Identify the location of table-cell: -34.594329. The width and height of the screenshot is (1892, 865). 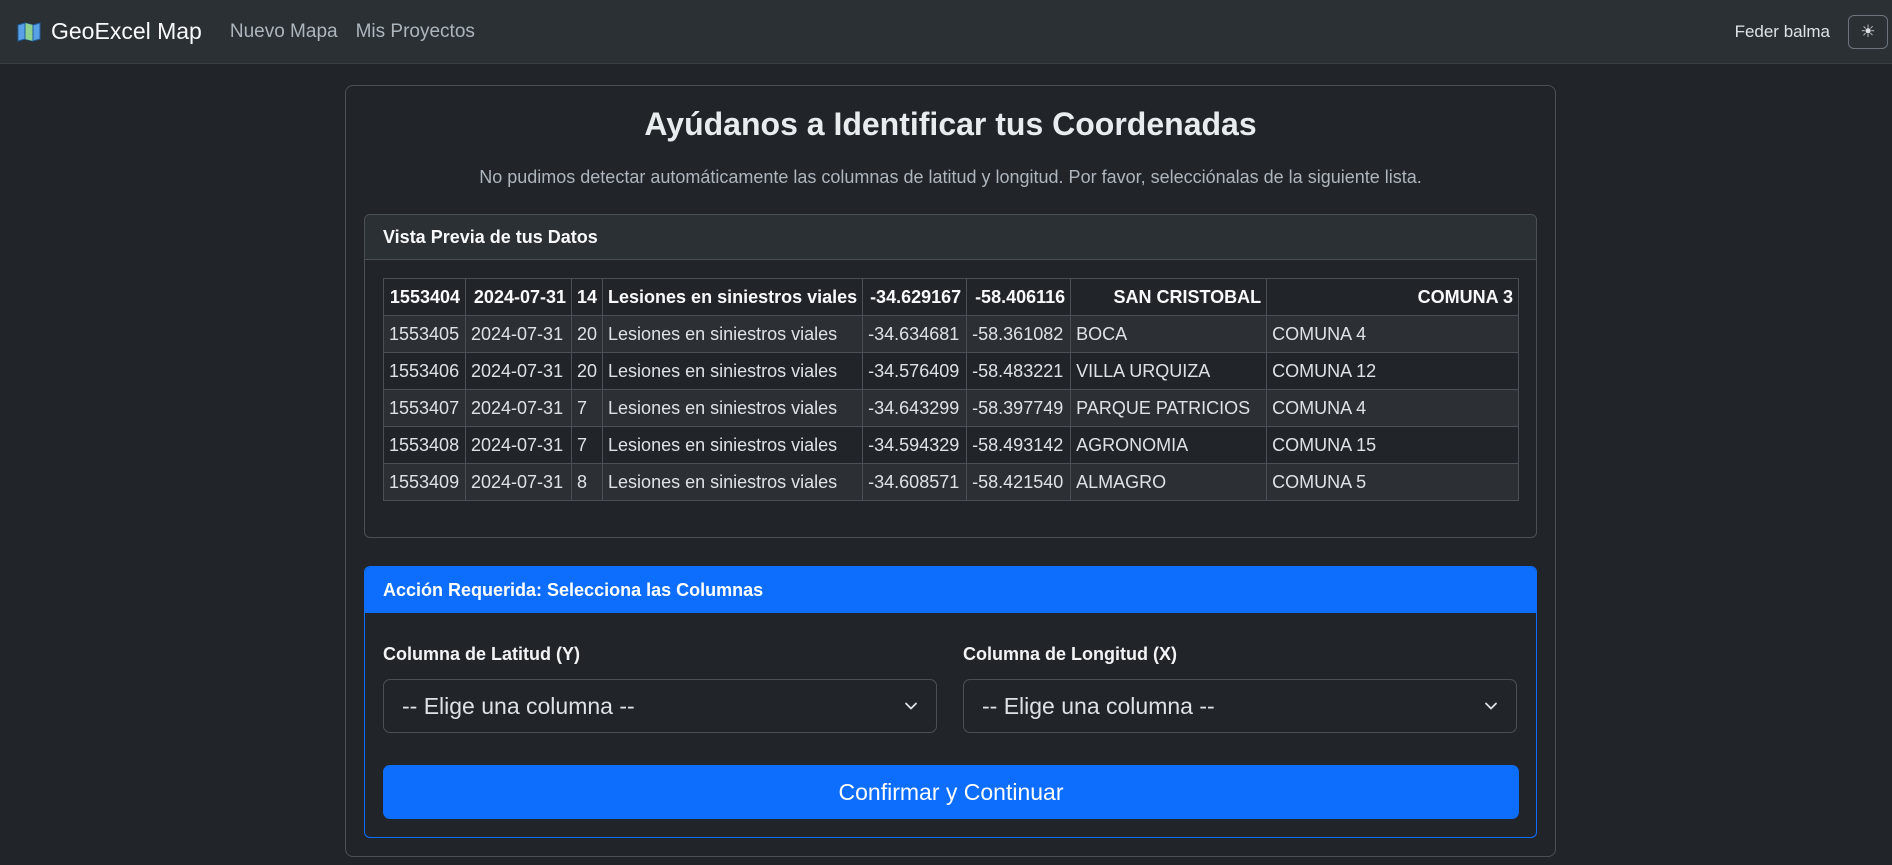
(915, 445).